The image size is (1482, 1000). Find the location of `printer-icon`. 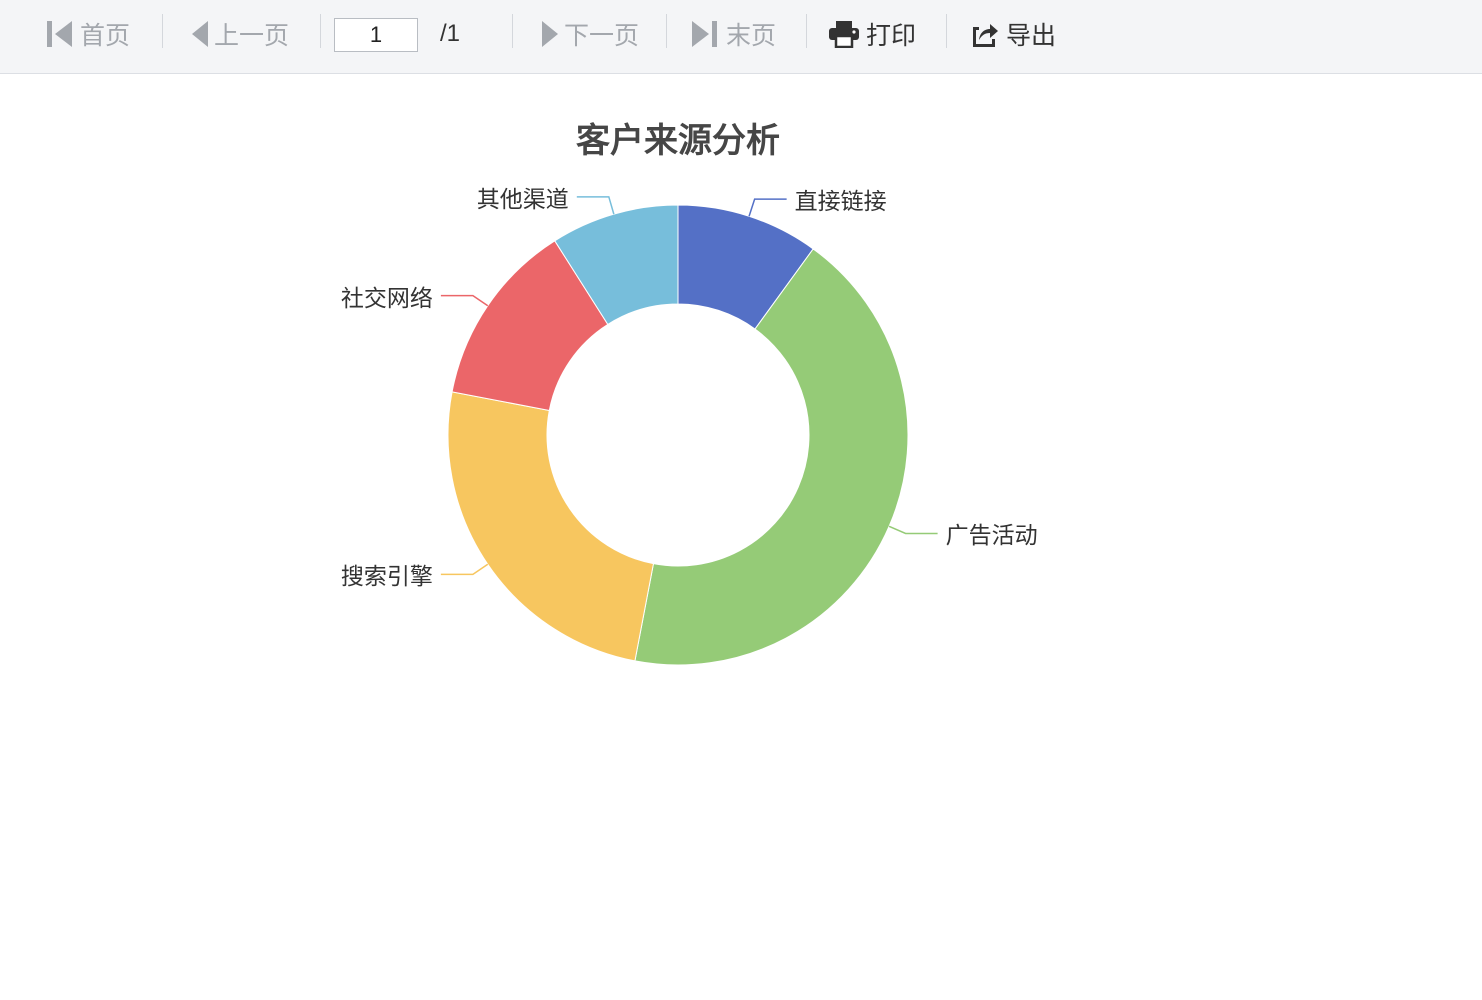

printer-icon is located at coordinates (844, 34).